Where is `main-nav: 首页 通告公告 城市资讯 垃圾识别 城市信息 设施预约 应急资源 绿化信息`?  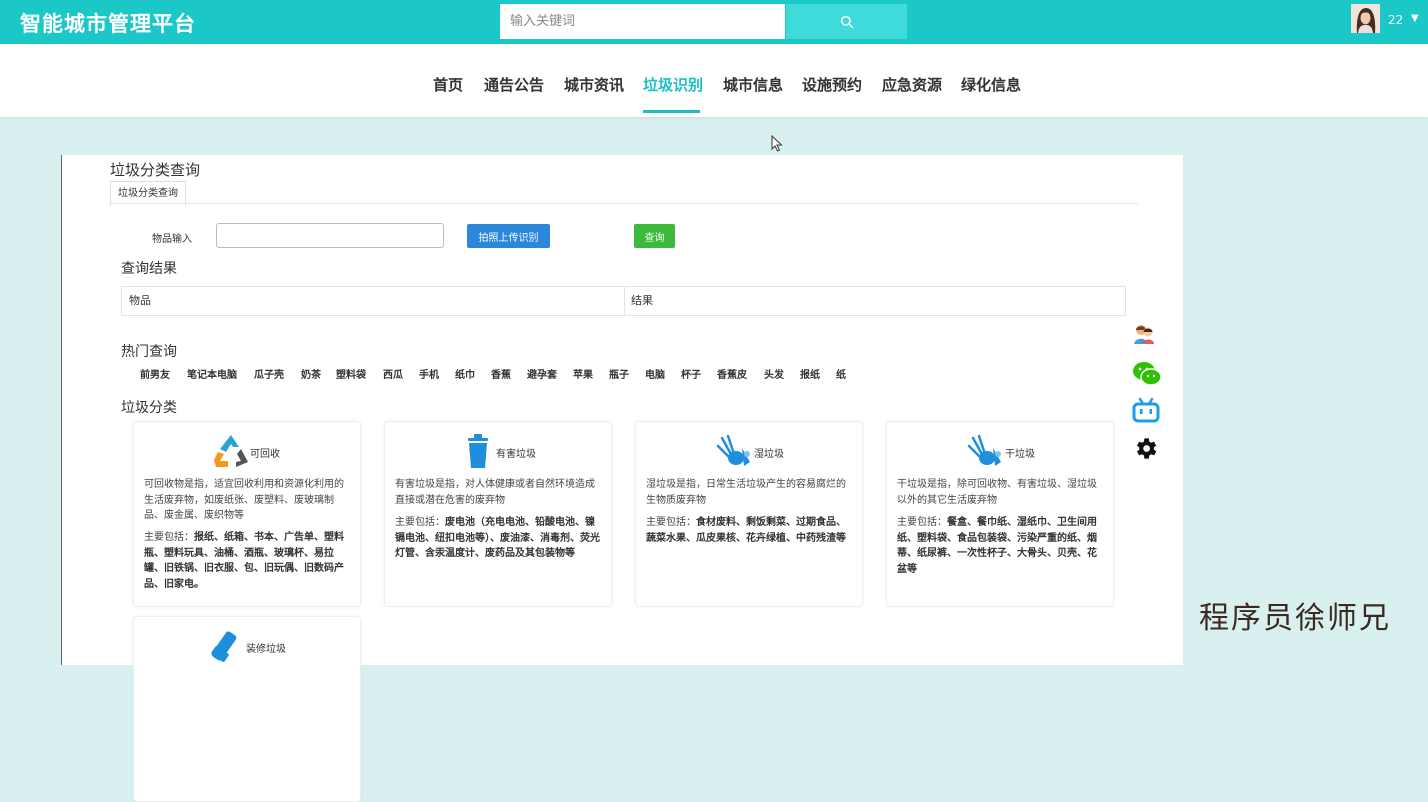 main-nav: 首页 通告公告 城市资讯 垃圾识别 城市信息 设施预约 应急资源 绿化信息 is located at coordinates (714, 80).